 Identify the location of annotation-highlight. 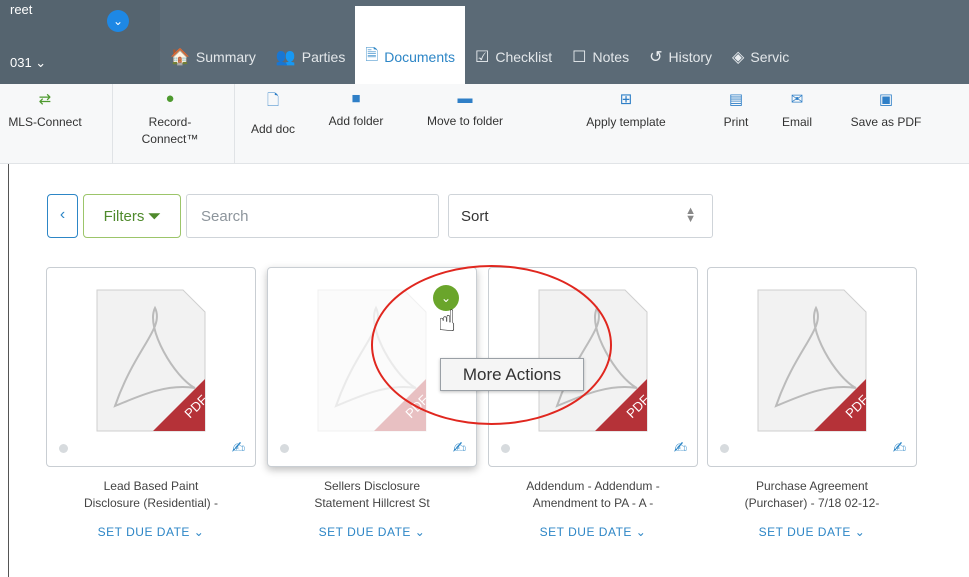
(491, 345).